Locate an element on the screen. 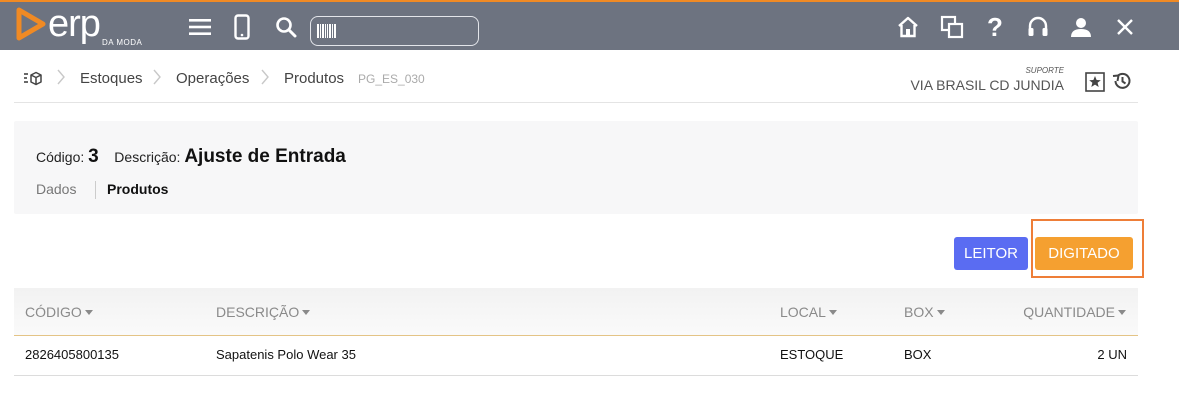 Image resolution: width=1179 pixels, height=412 pixels. search-icon is located at coordinates (286, 27).